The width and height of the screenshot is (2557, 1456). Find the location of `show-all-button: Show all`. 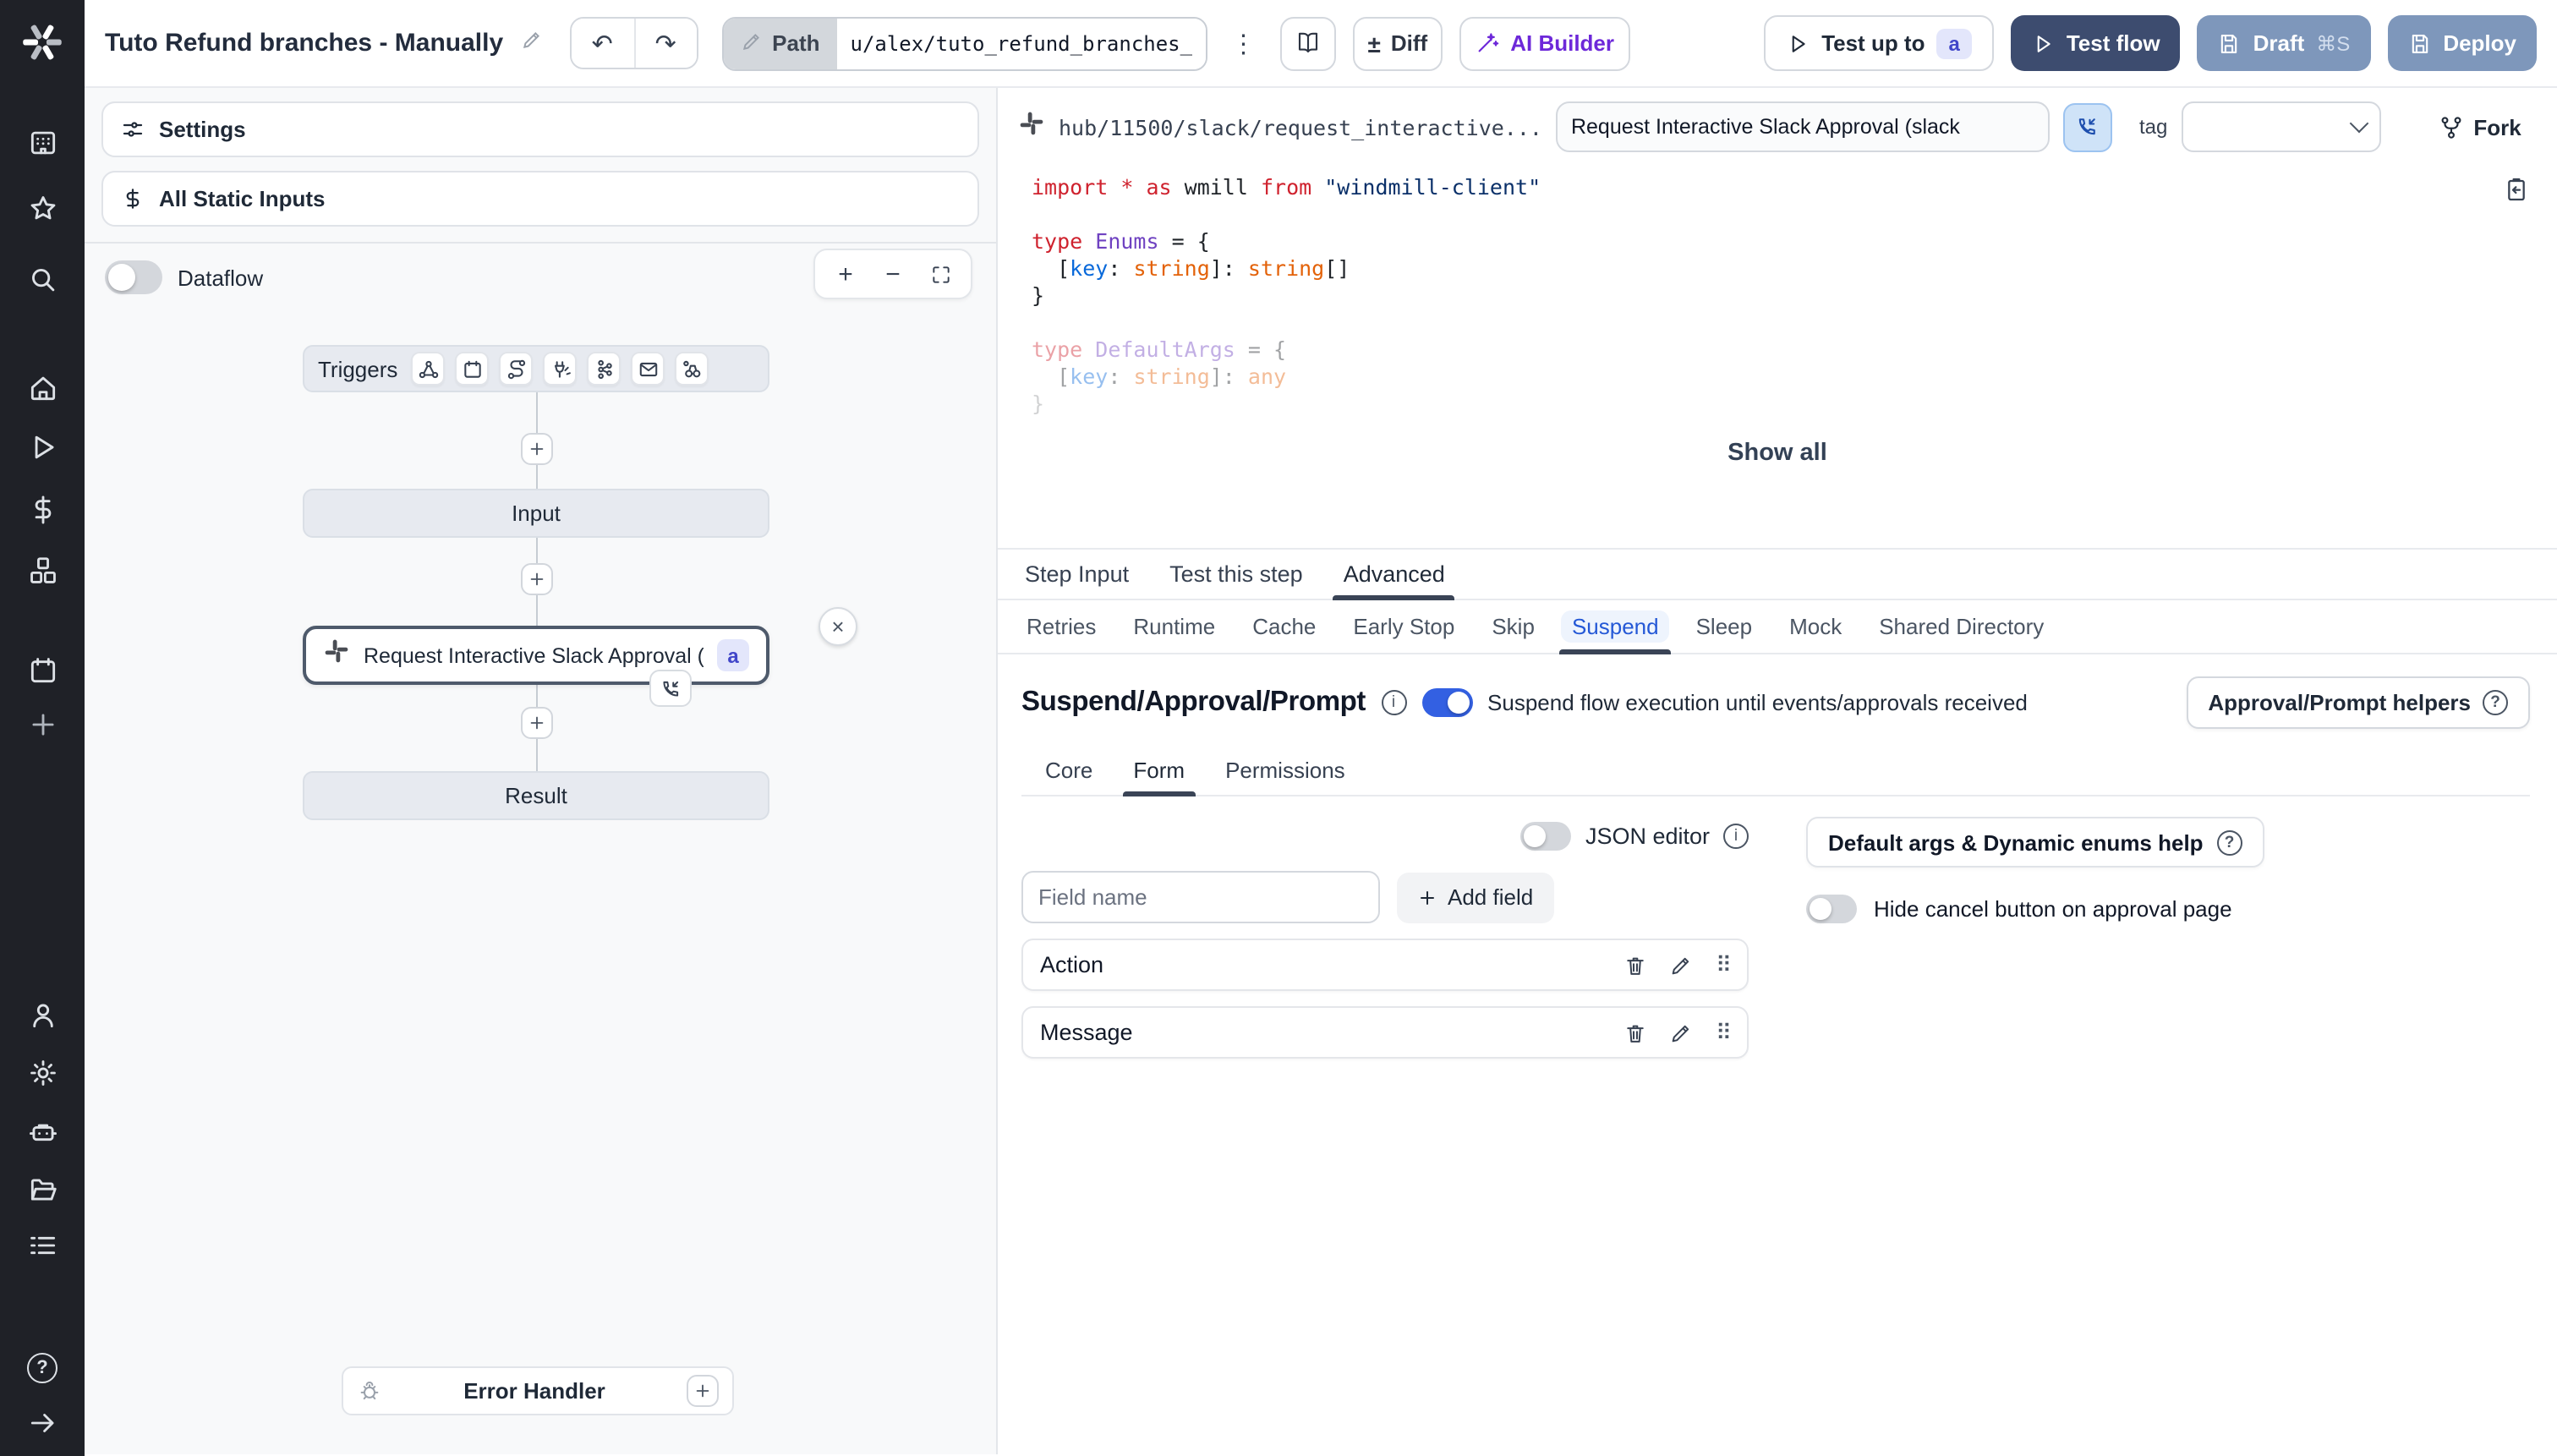

show-all-button: Show all is located at coordinates (1777, 454).